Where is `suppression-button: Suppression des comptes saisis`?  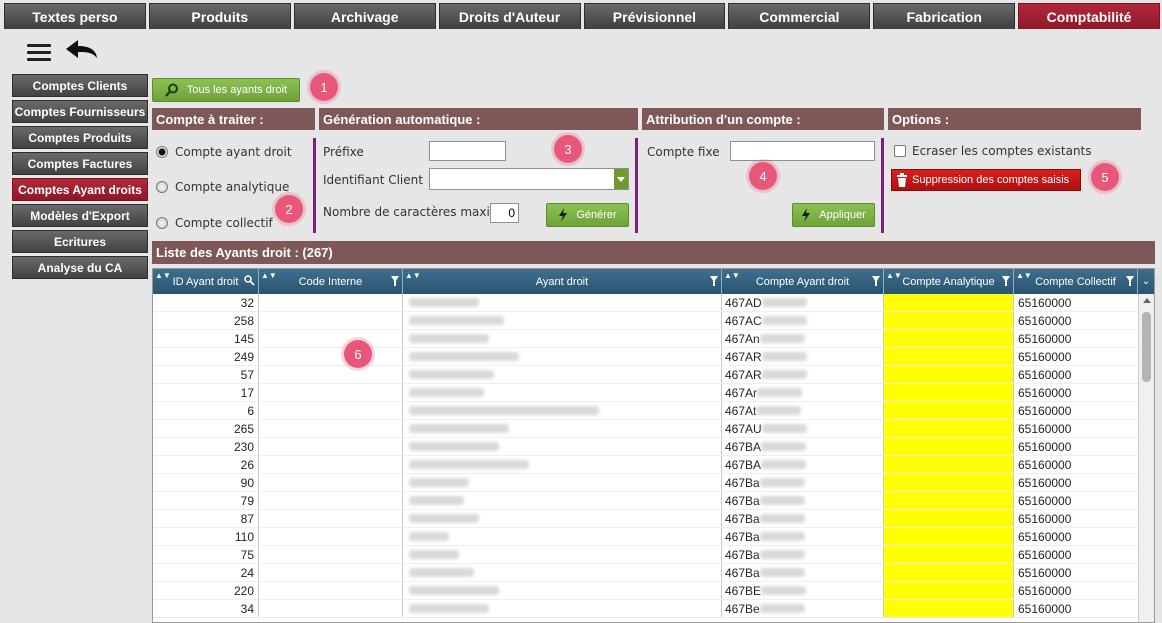 suppression-button: Suppression des comptes saisis is located at coordinates (986, 180).